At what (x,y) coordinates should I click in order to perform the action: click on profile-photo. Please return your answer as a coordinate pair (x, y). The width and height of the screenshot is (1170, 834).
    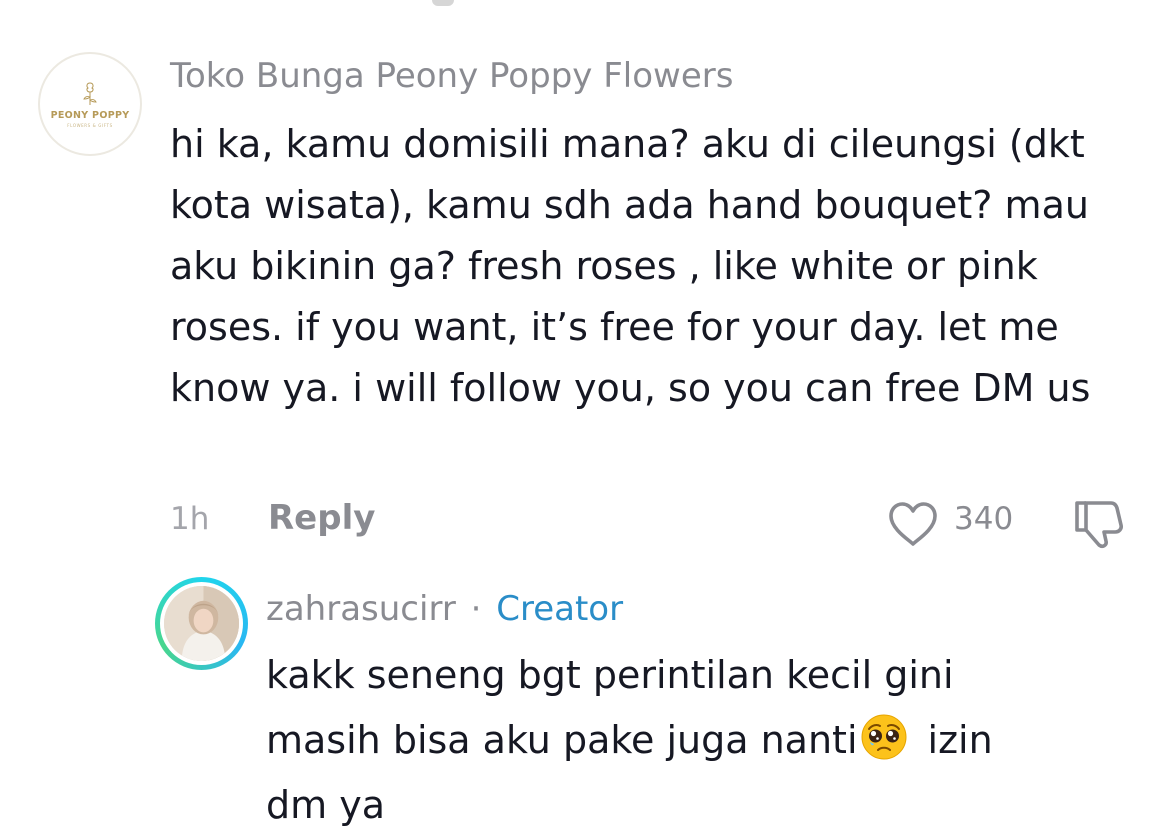
    Looking at the image, I should click on (201, 623).